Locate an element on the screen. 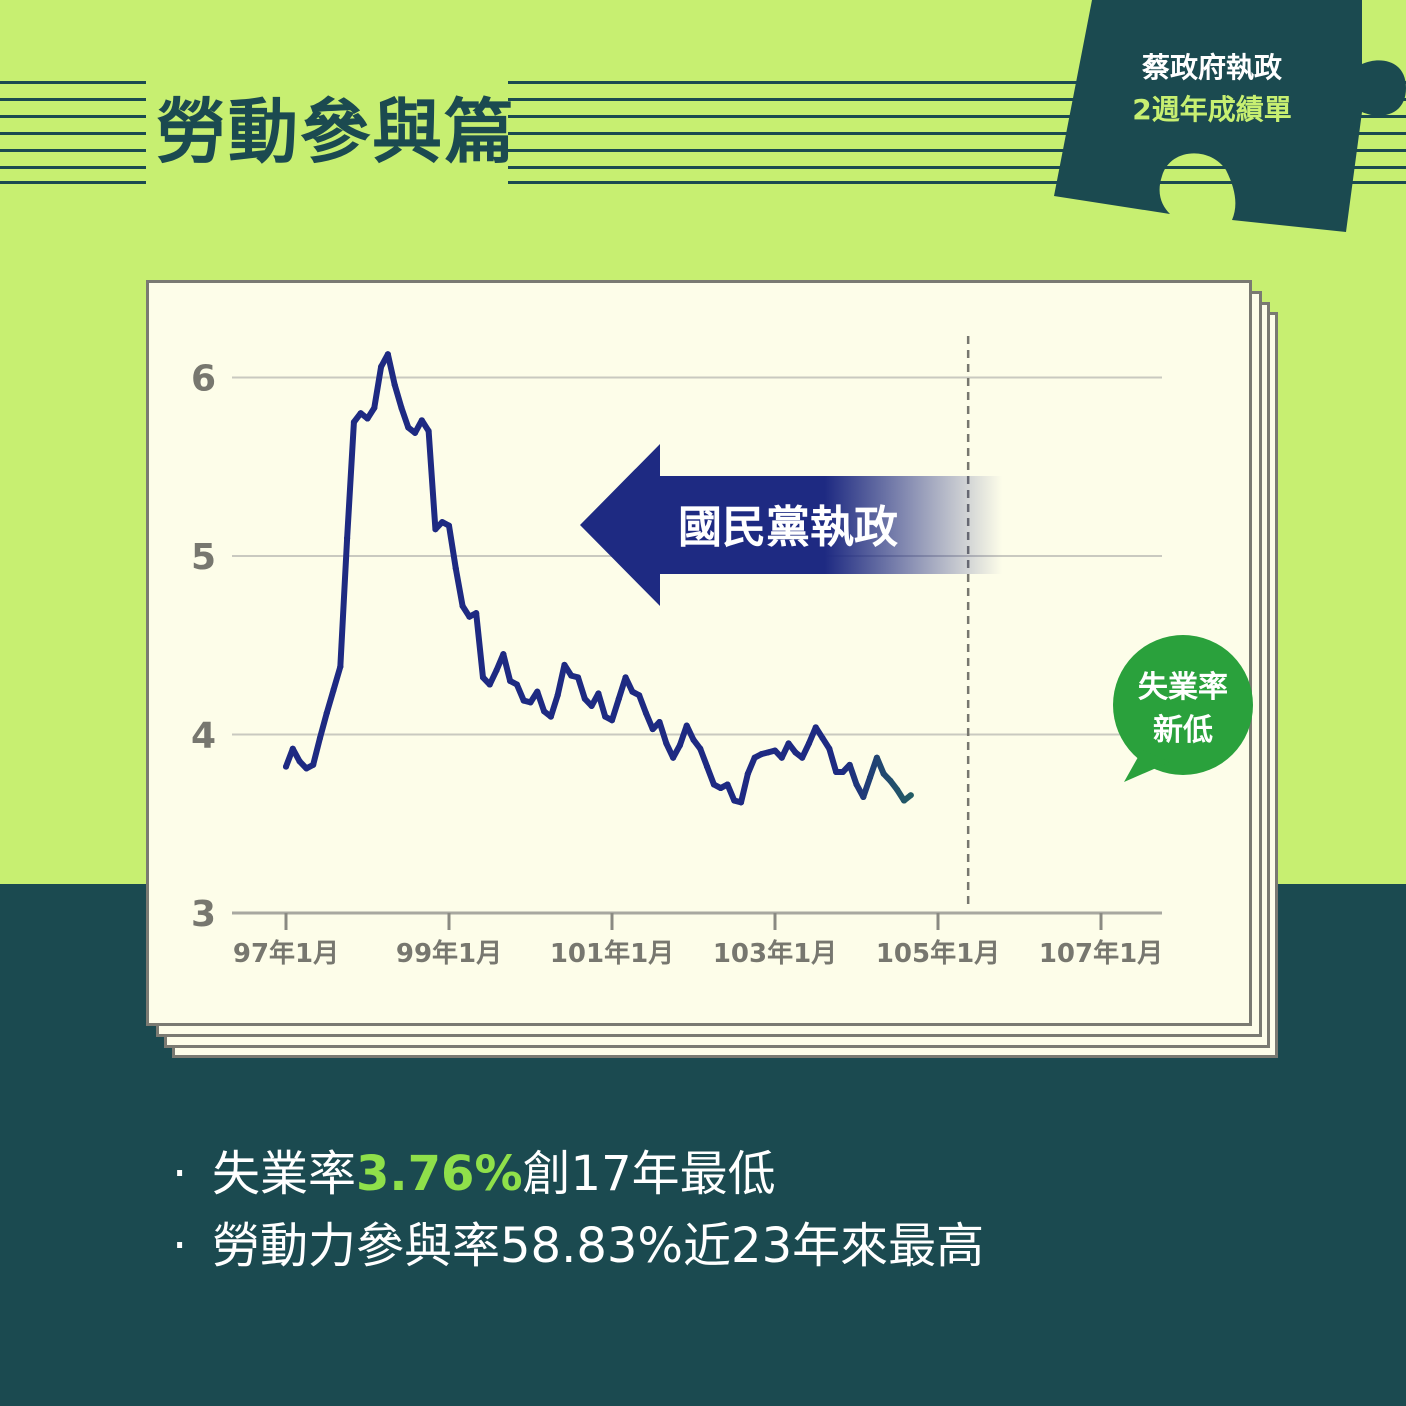  bullet-item-participation: · 勞動力參與率58.83%近23年來最高 is located at coordinates (578, 1246).